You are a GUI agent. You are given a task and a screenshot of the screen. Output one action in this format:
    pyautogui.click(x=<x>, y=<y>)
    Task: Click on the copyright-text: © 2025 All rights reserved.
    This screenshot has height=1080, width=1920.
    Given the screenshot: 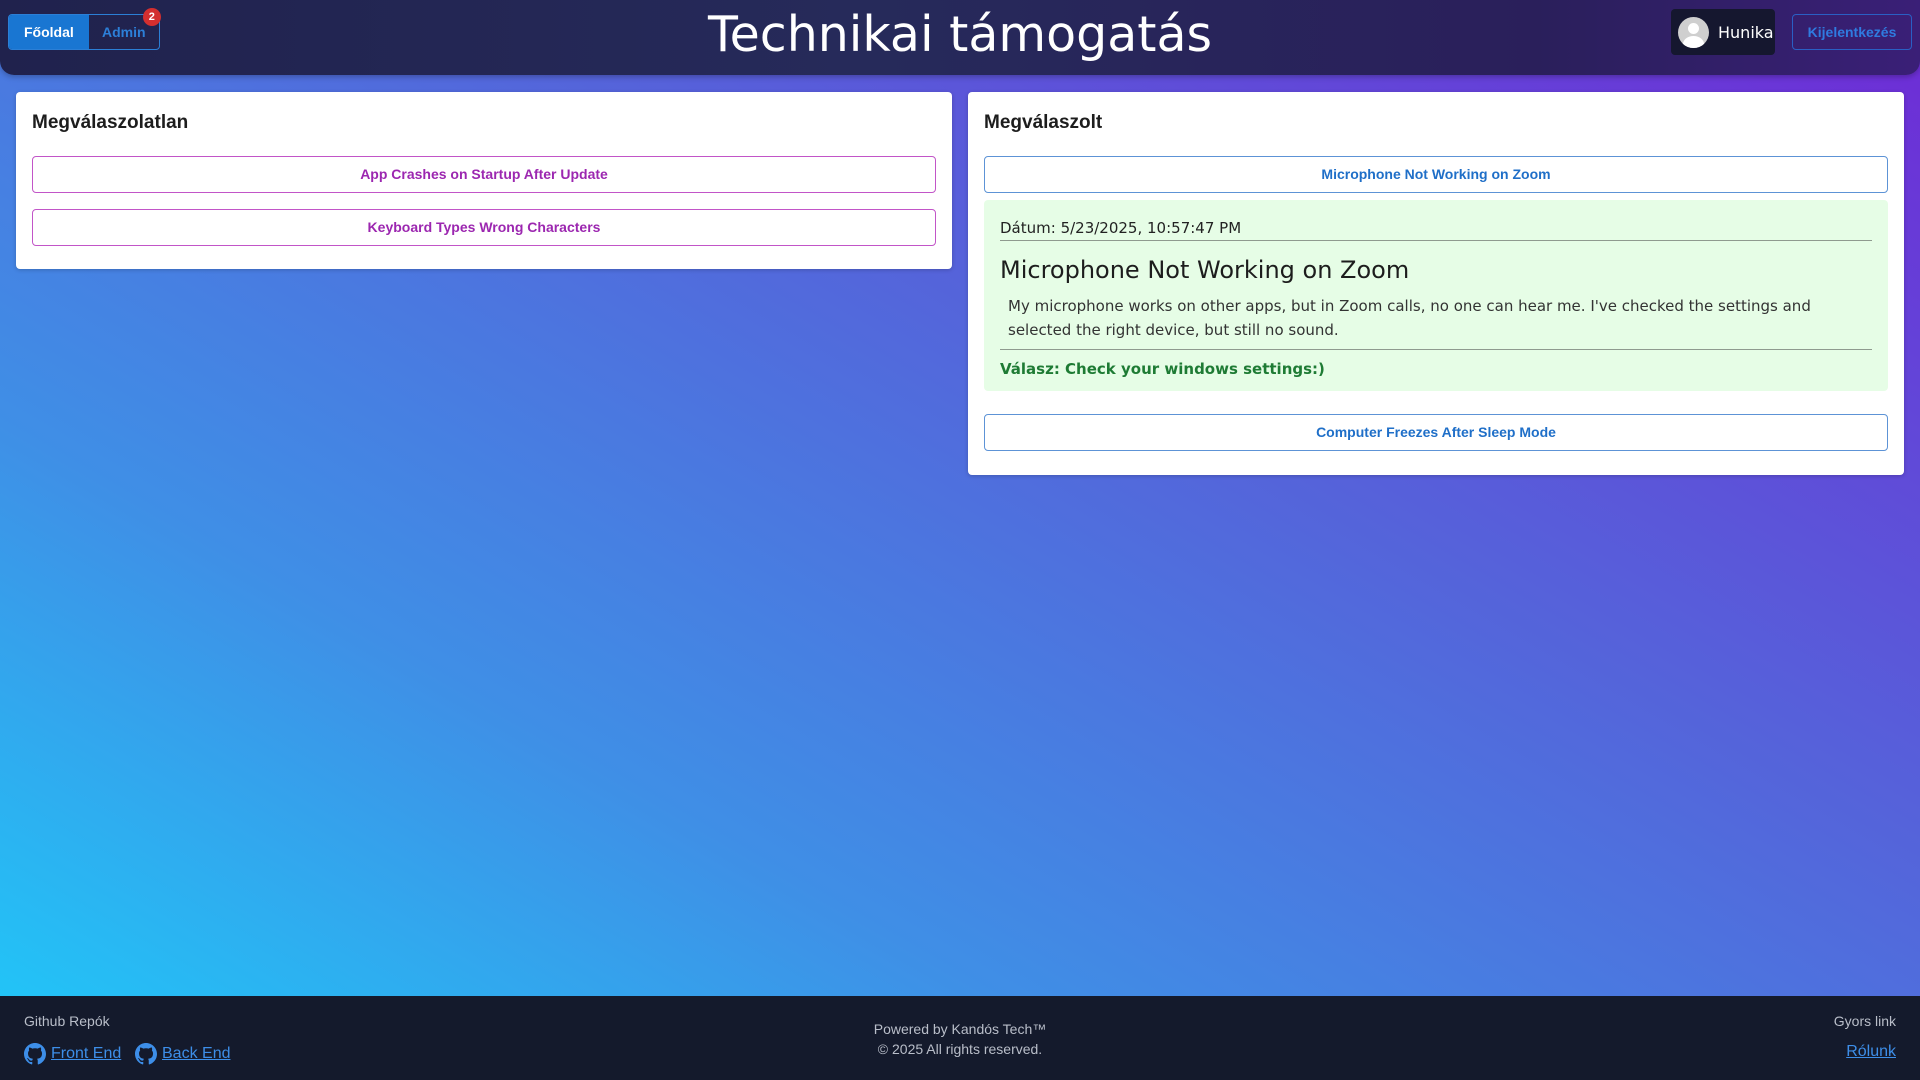 What is the action you would take?
    pyautogui.click(x=960, y=1049)
    